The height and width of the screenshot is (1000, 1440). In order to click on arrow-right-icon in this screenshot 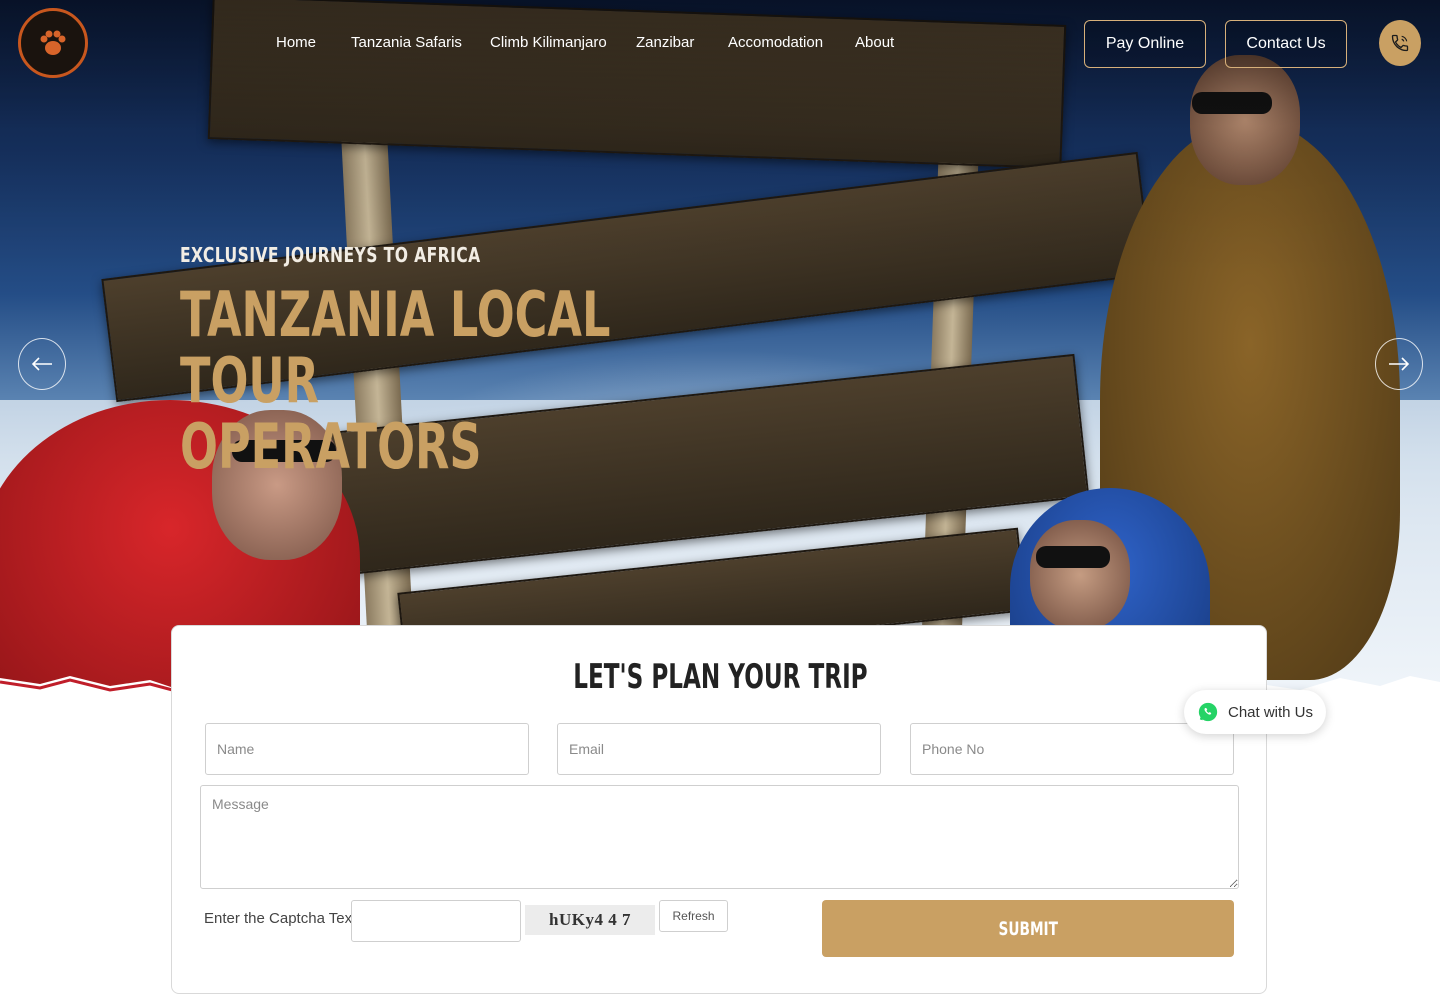, I will do `click(1399, 364)`.